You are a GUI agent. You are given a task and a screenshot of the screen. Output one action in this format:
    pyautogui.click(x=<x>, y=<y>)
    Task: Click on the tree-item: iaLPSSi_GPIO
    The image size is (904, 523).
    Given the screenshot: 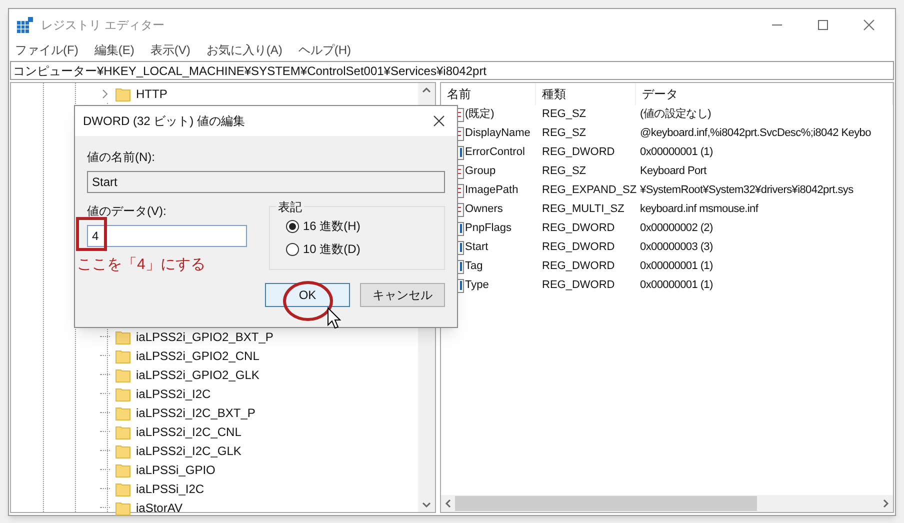 What is the action you would take?
    pyautogui.click(x=176, y=469)
    